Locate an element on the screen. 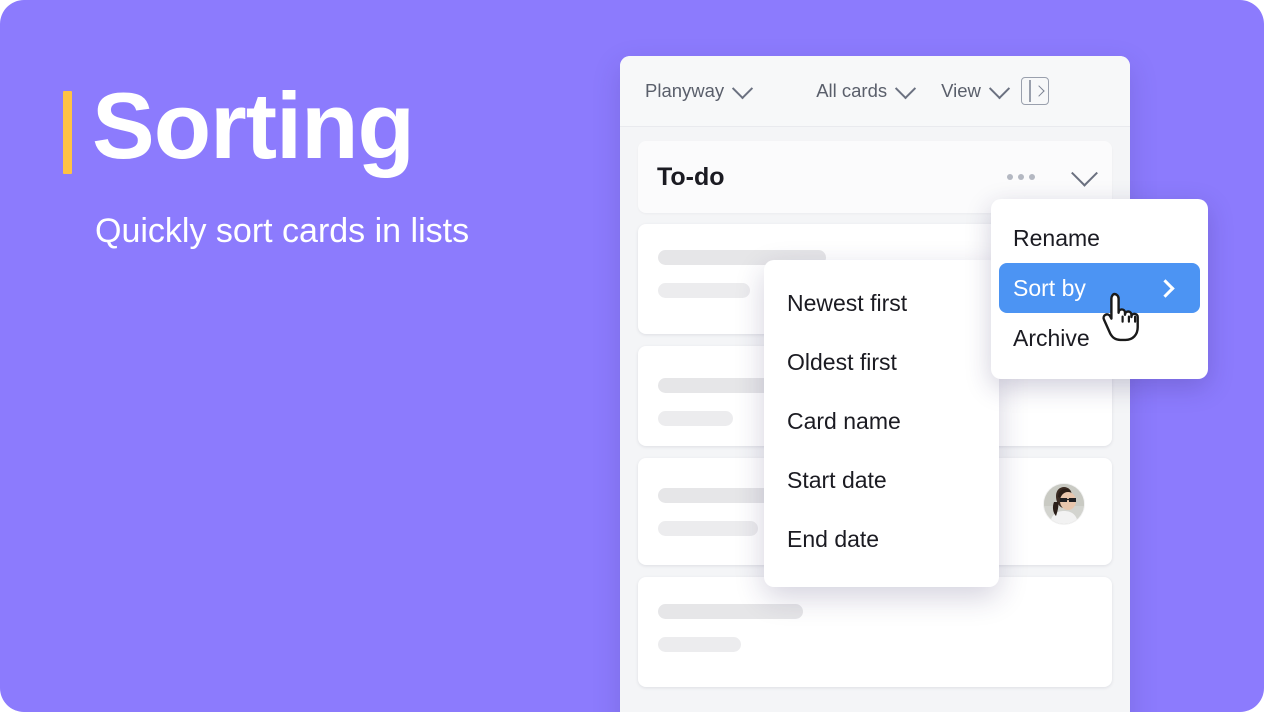 This screenshot has height=712, width=1264. menu-item-rename: Rename is located at coordinates (1099, 238).